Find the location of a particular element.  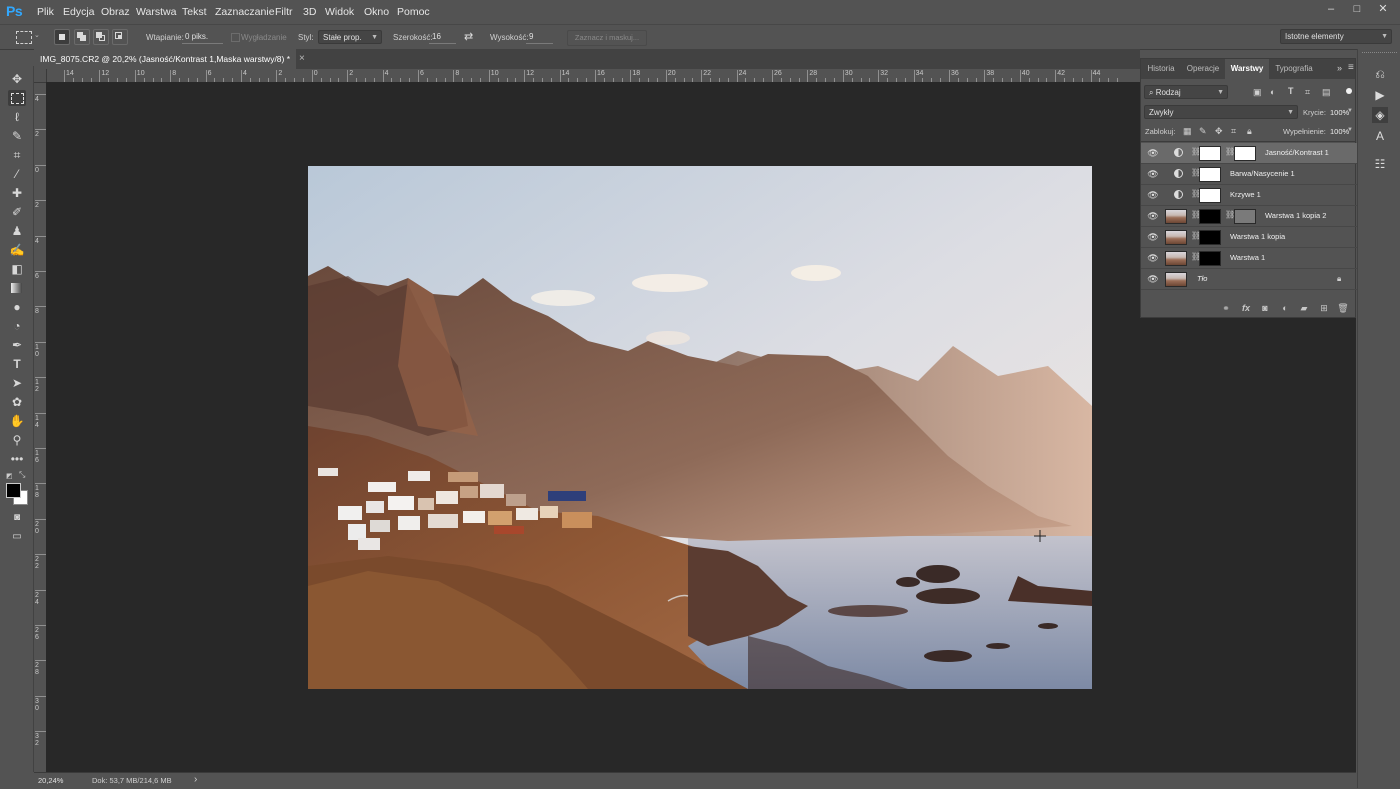

layer-row-warstwa-1-kopia-2: 👁︎ ⛓︎ ⛓︎ Warstwa 1 kopia 2 is located at coordinates (1249, 216).